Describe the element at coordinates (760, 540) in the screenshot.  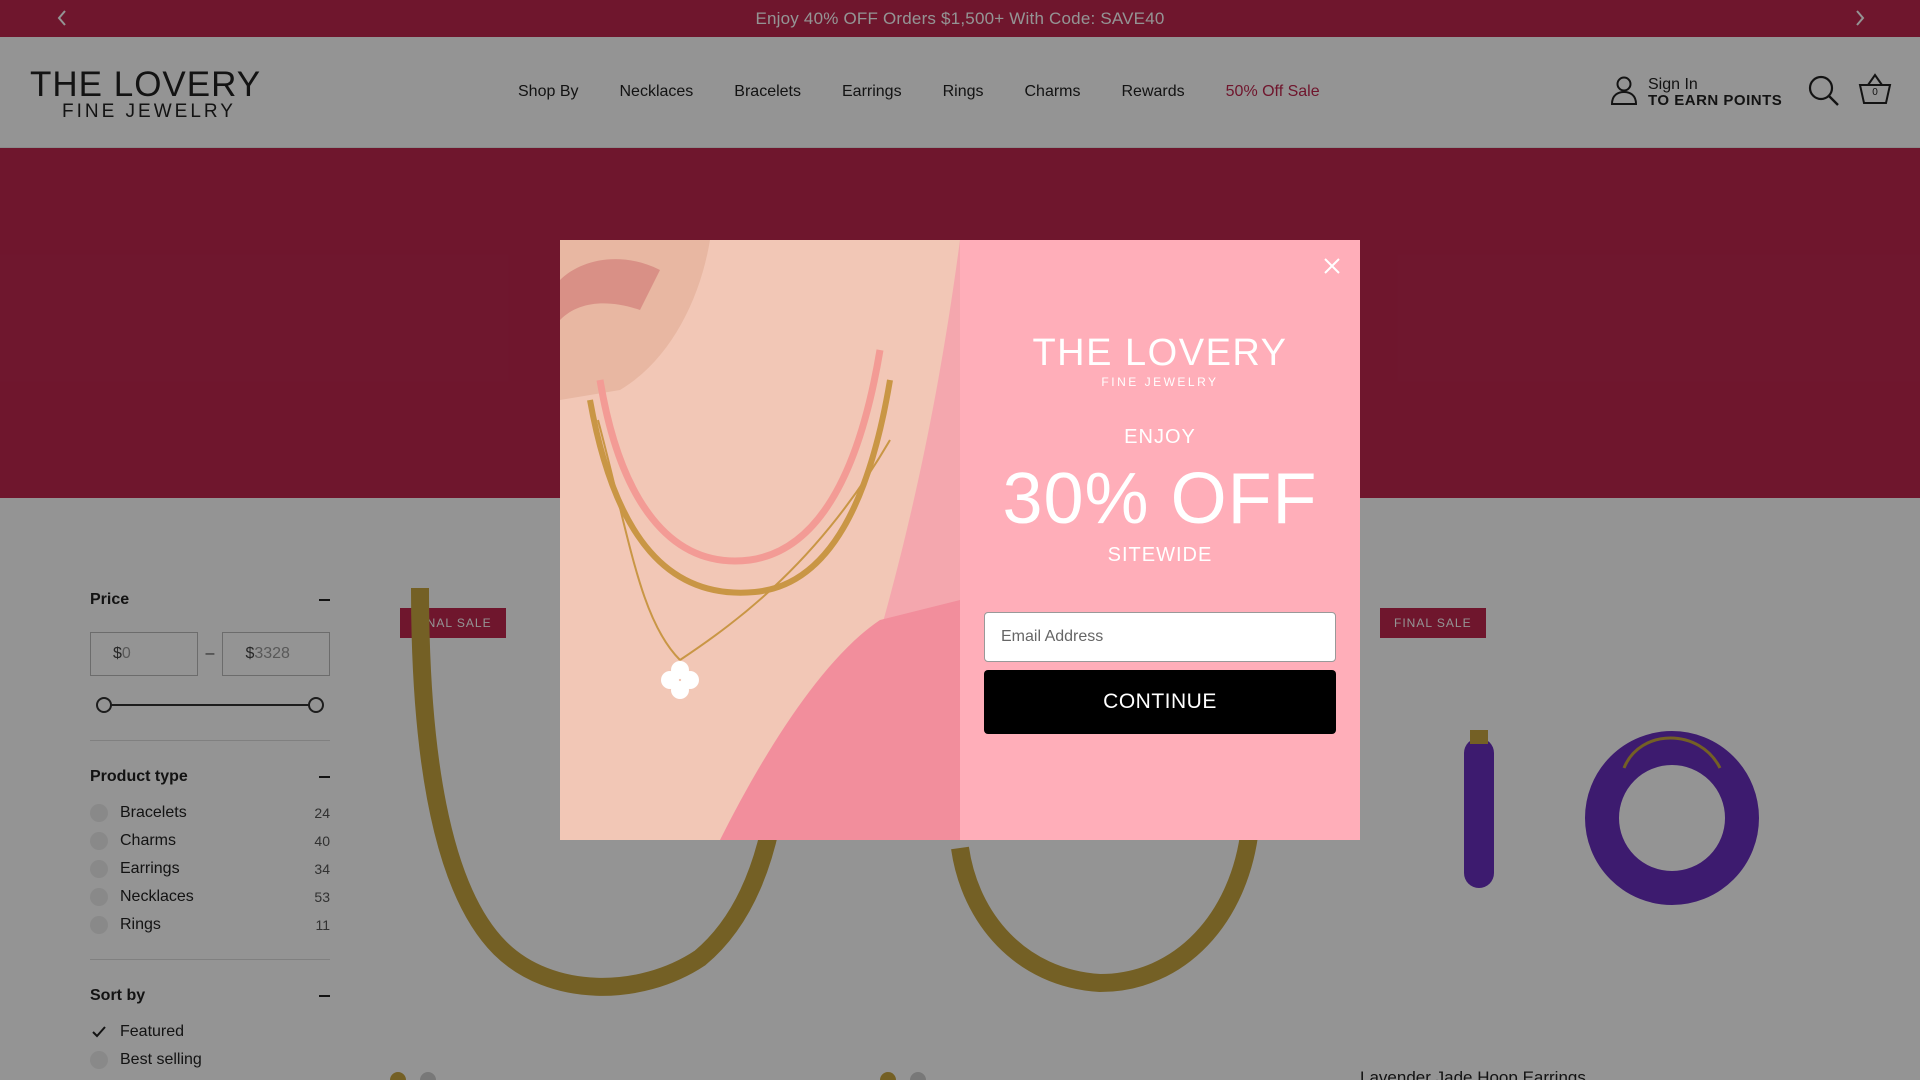
I see `model-photo` at that location.